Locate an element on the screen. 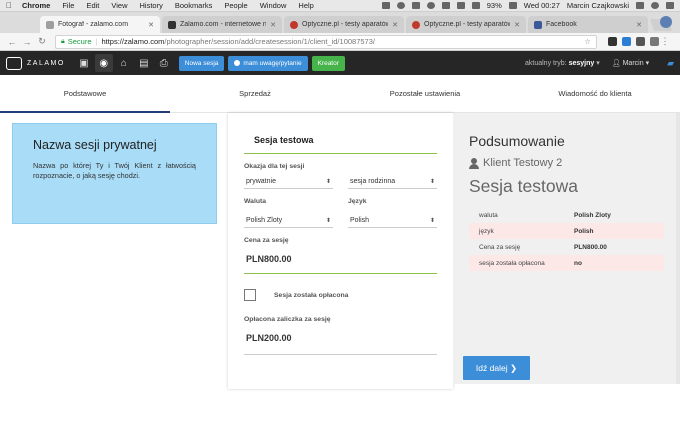 This screenshot has width=680, height=425. occasion-type-select: sesja rodzinna ⬍ is located at coordinates (392, 181).